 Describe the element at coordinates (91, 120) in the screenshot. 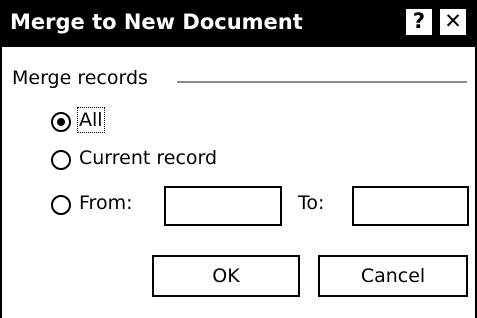

I see `radio-all-label: All` at that location.